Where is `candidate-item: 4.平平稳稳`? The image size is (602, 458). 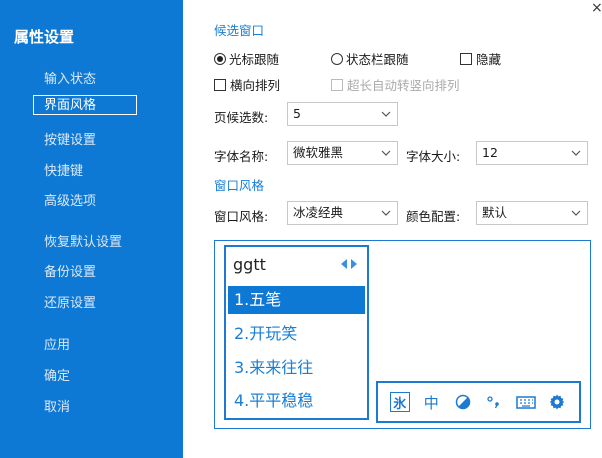
candidate-item: 4.平平稳稳 is located at coordinates (296, 401).